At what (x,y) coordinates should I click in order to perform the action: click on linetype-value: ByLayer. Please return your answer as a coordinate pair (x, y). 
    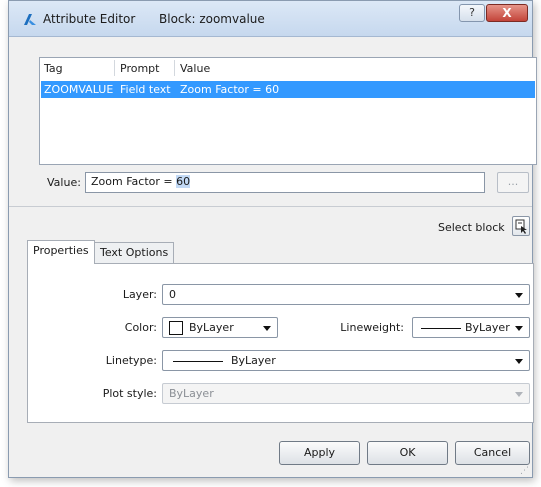
    Looking at the image, I should click on (253, 360).